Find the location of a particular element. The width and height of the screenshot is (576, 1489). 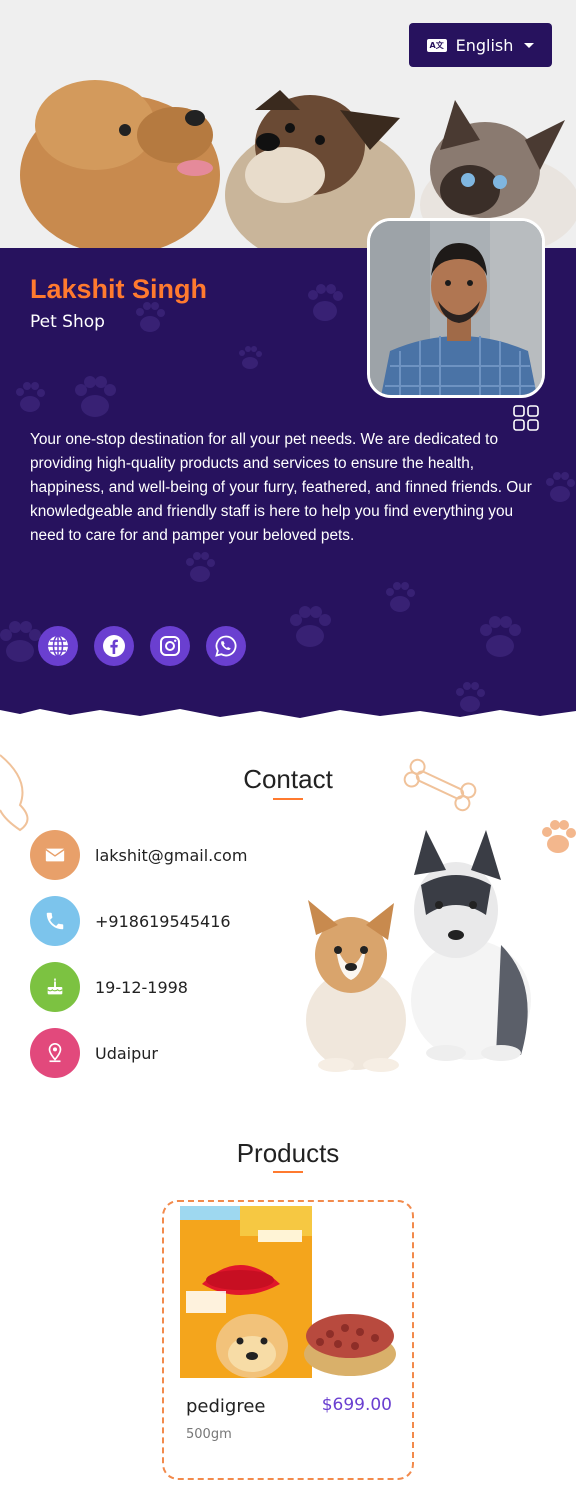

language-label: English is located at coordinates (484, 45).